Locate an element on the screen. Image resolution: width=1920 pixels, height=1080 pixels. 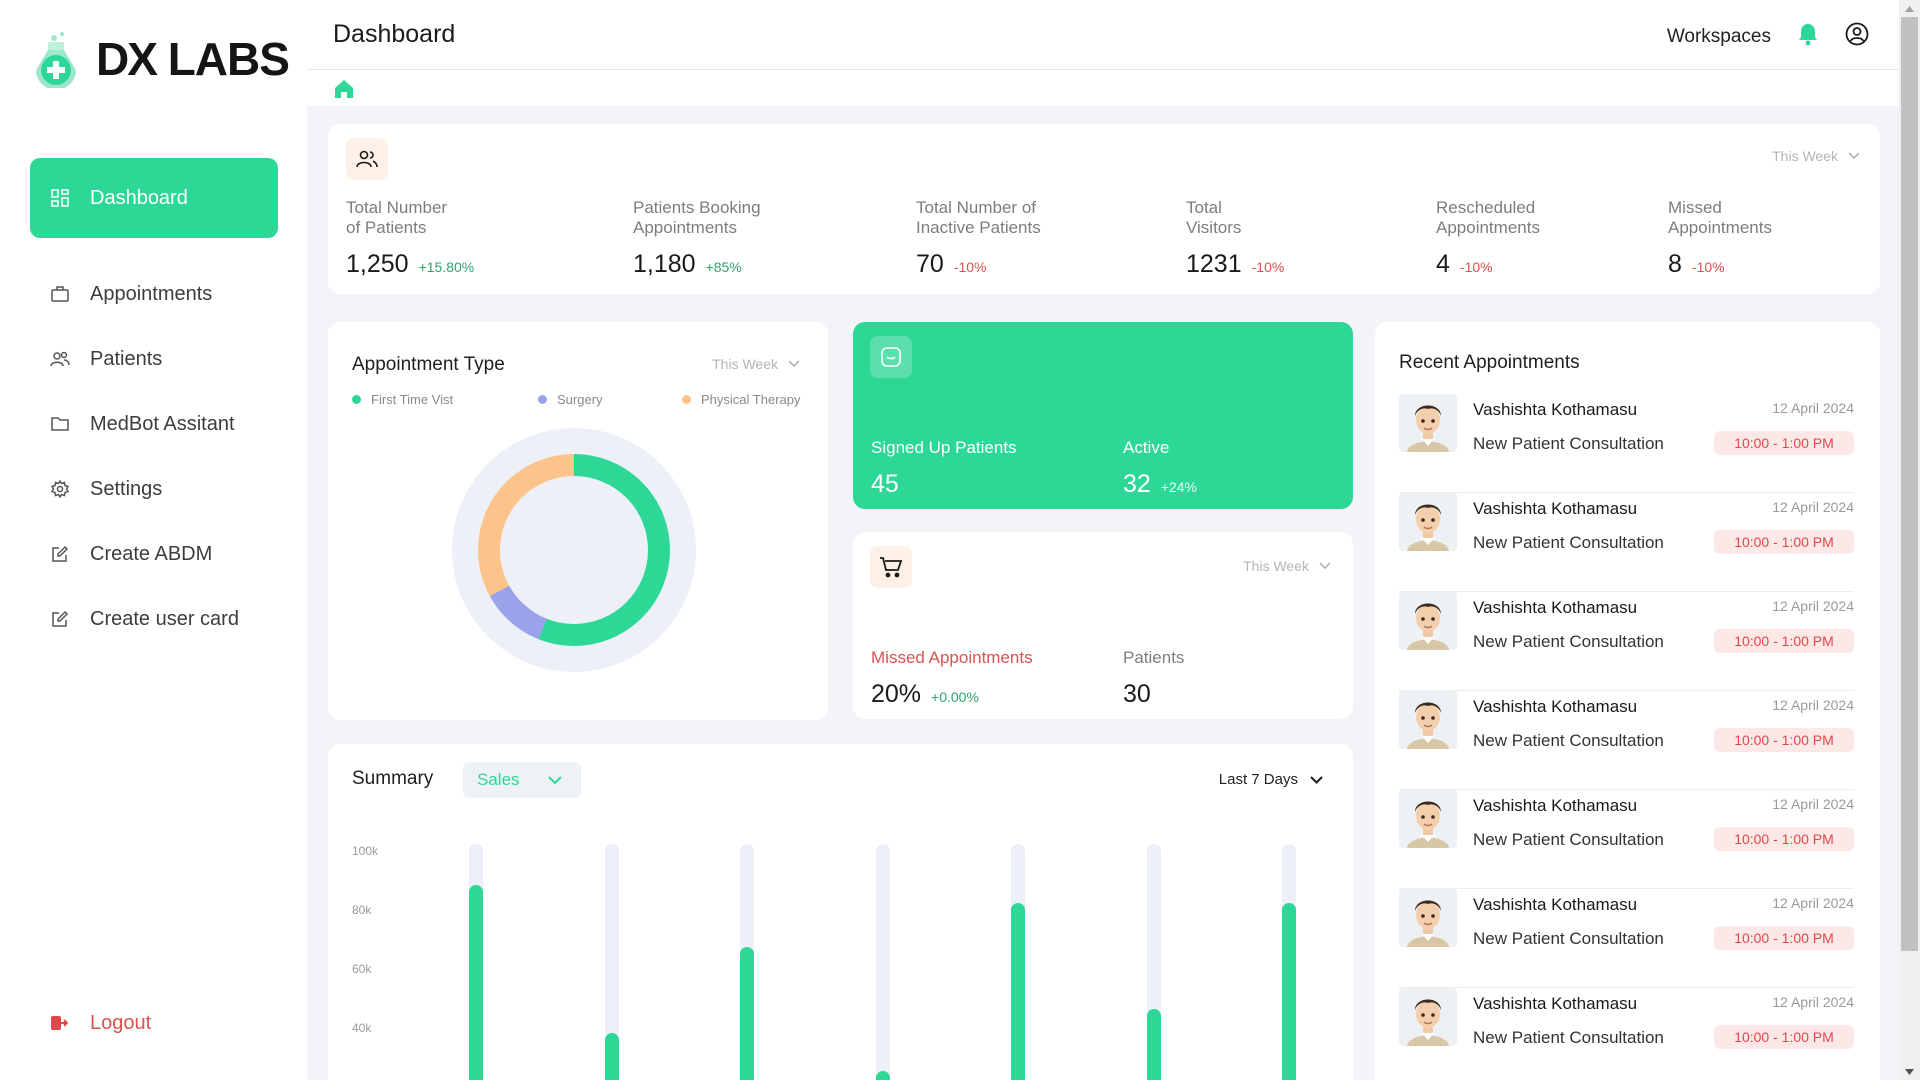
stat-change: +24% is located at coordinates (1179, 487).